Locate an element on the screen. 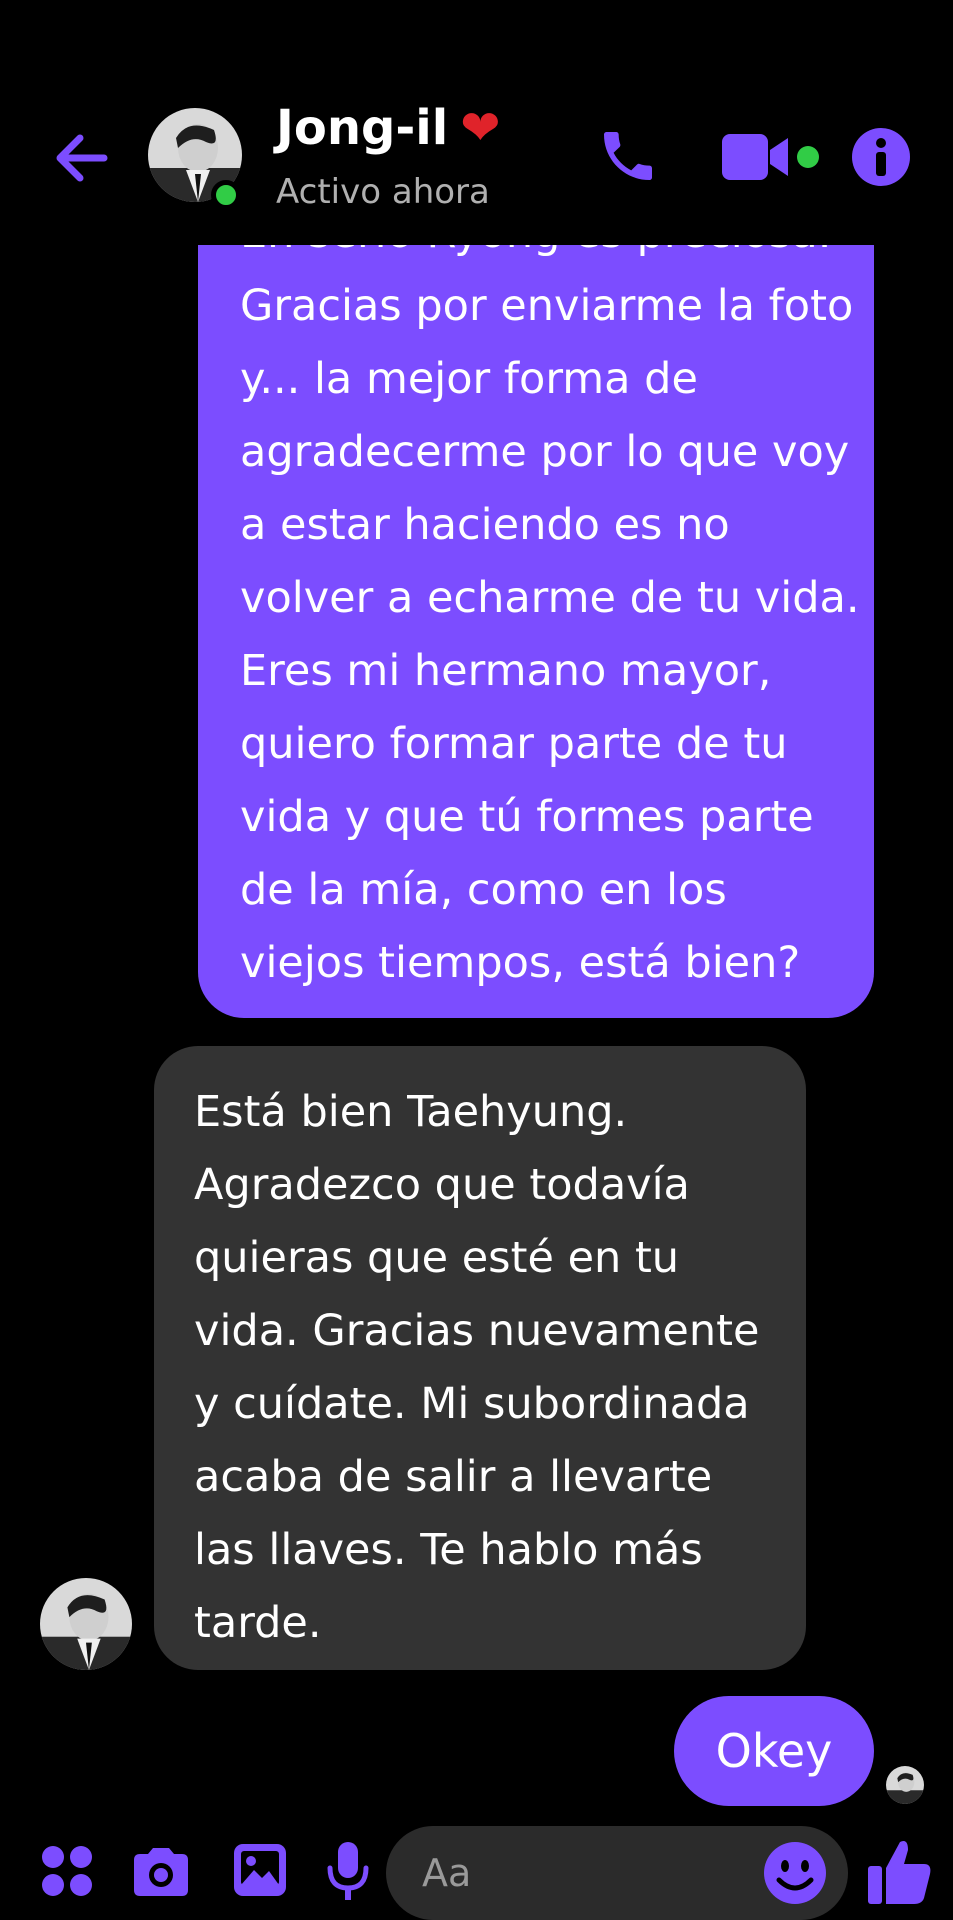 This screenshot has height=1920, width=953. emoji-icon is located at coordinates (795, 1873).